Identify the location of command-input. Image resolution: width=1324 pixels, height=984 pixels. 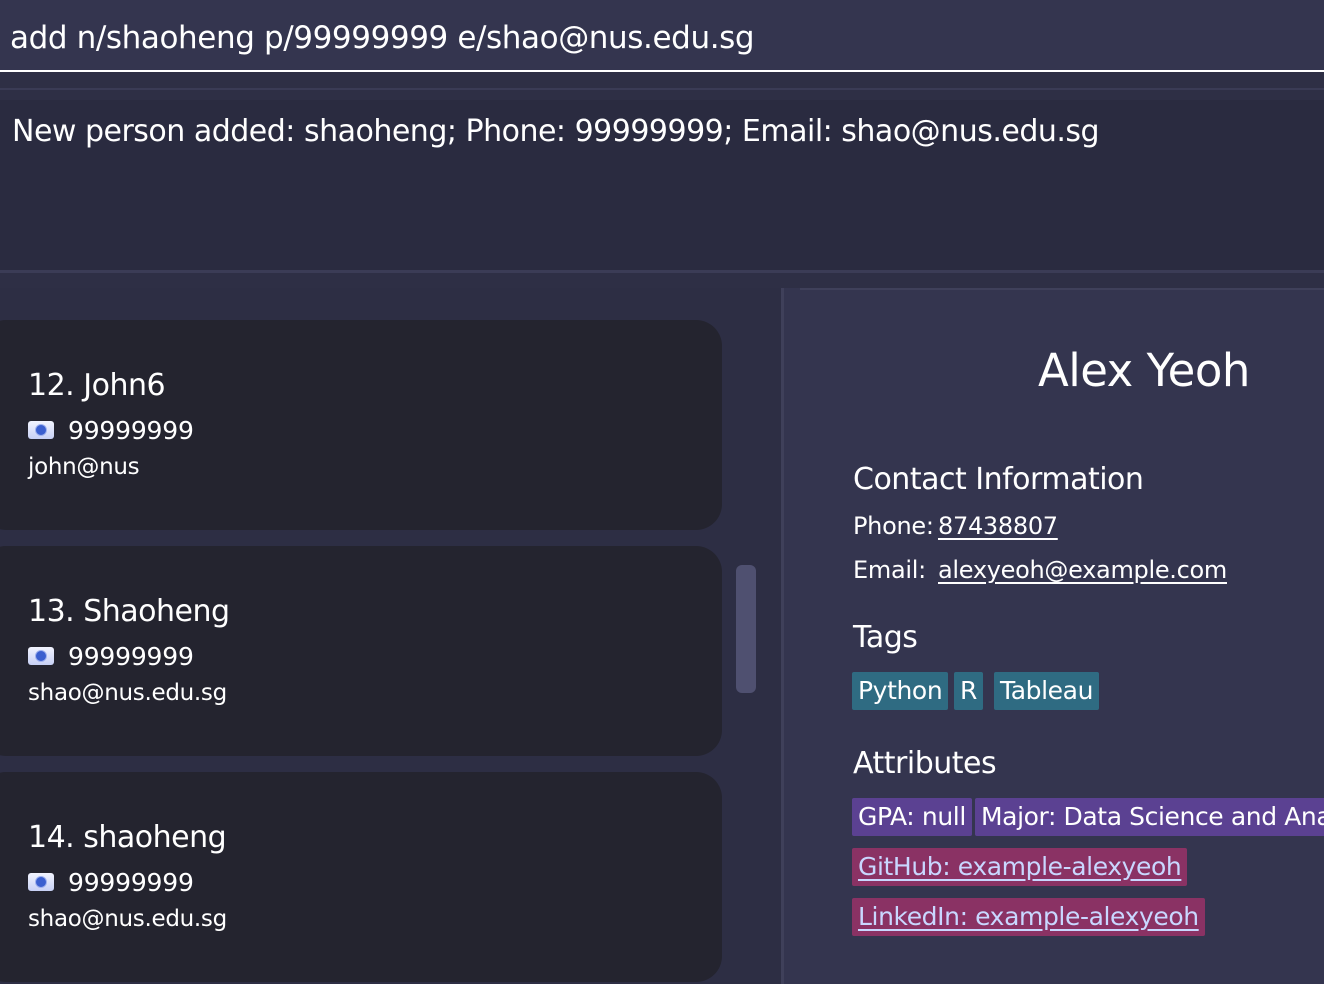
(660, 38).